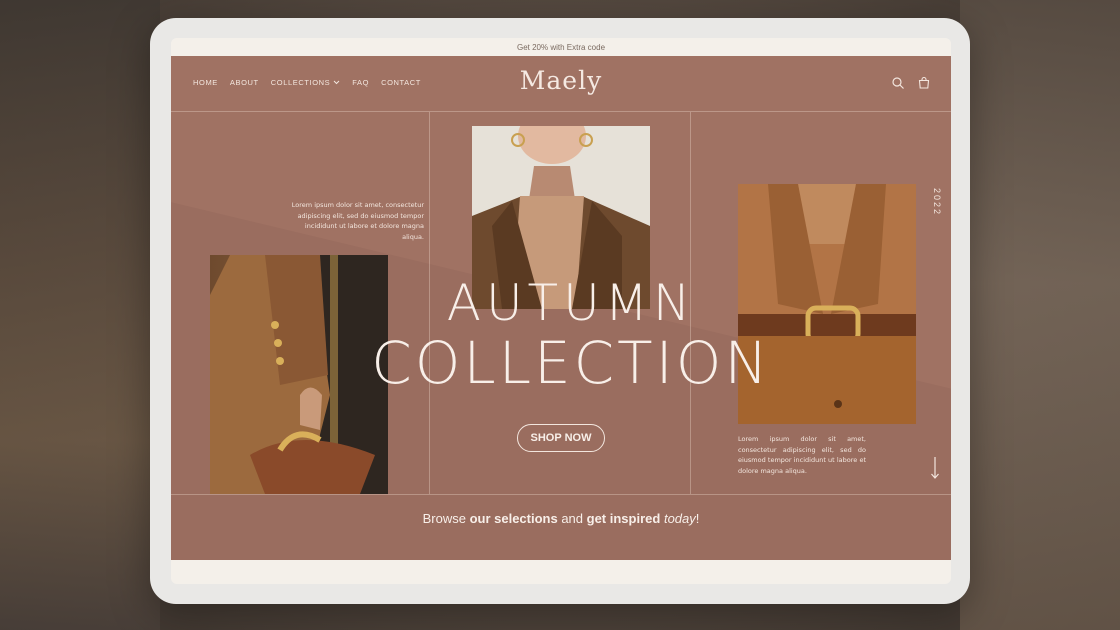 Image resolution: width=1120 pixels, height=630 pixels. I want to click on cart-icon, so click(924, 83).